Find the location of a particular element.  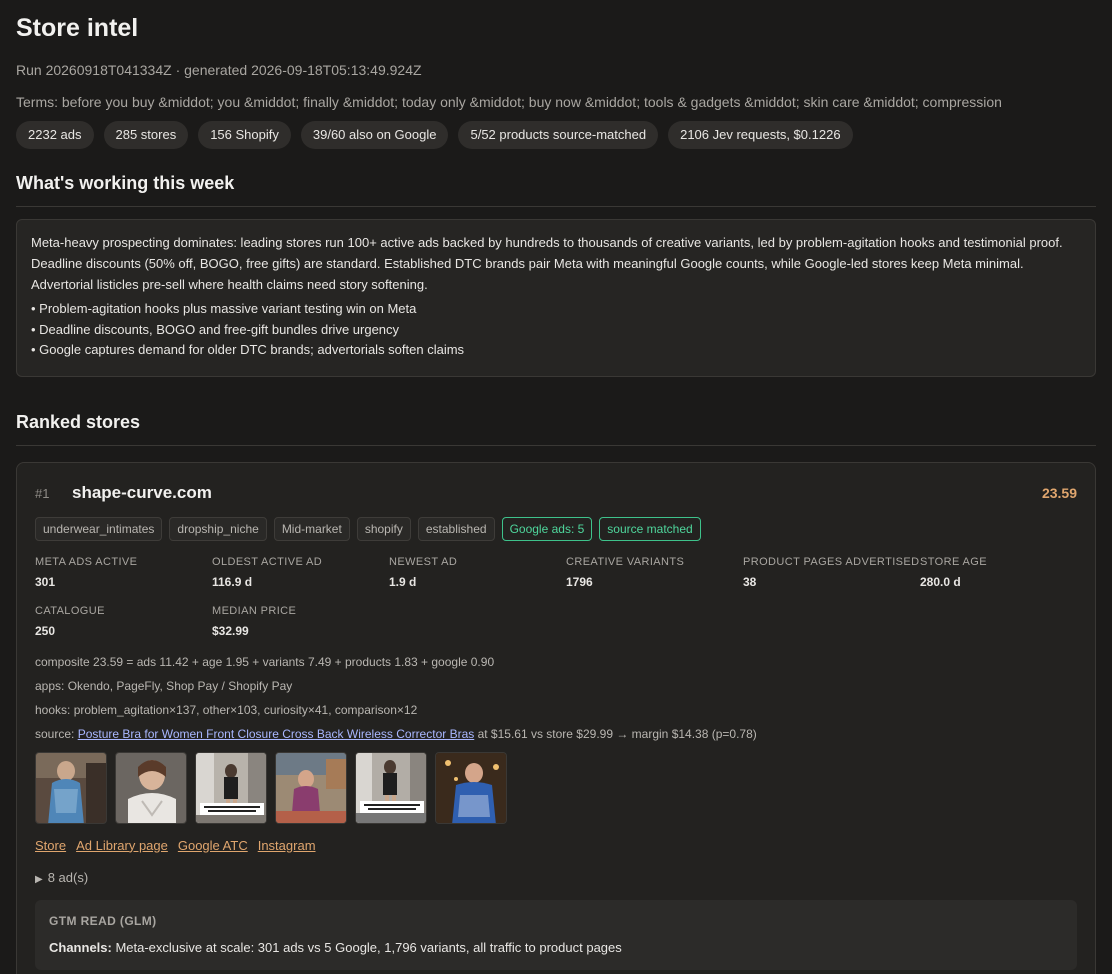

pill-source-matched: 5/52 products source-matched is located at coordinates (558, 135).